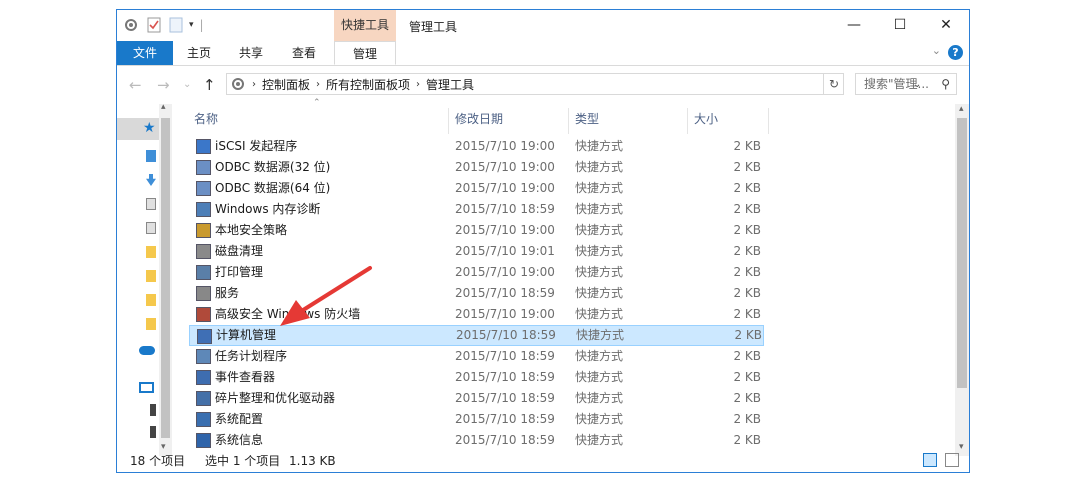  I want to click on onedrive-icon, so click(147, 350).